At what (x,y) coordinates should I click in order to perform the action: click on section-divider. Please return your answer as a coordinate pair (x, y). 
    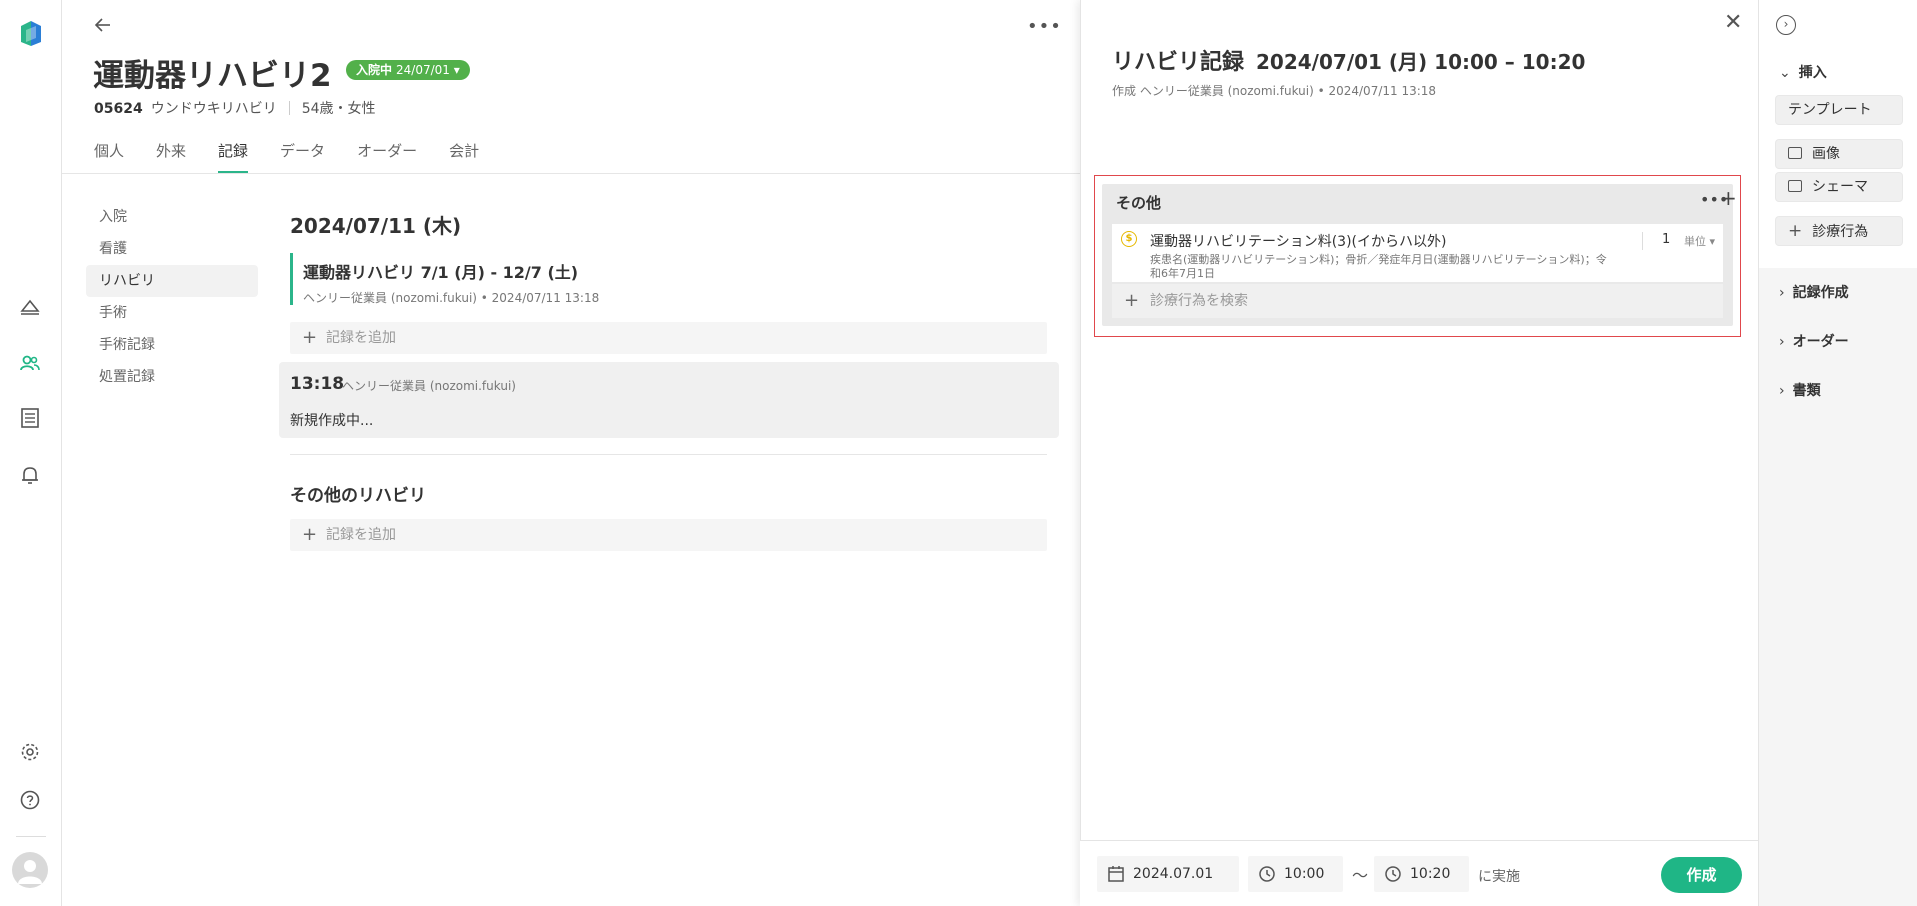
    Looking at the image, I should click on (668, 454).